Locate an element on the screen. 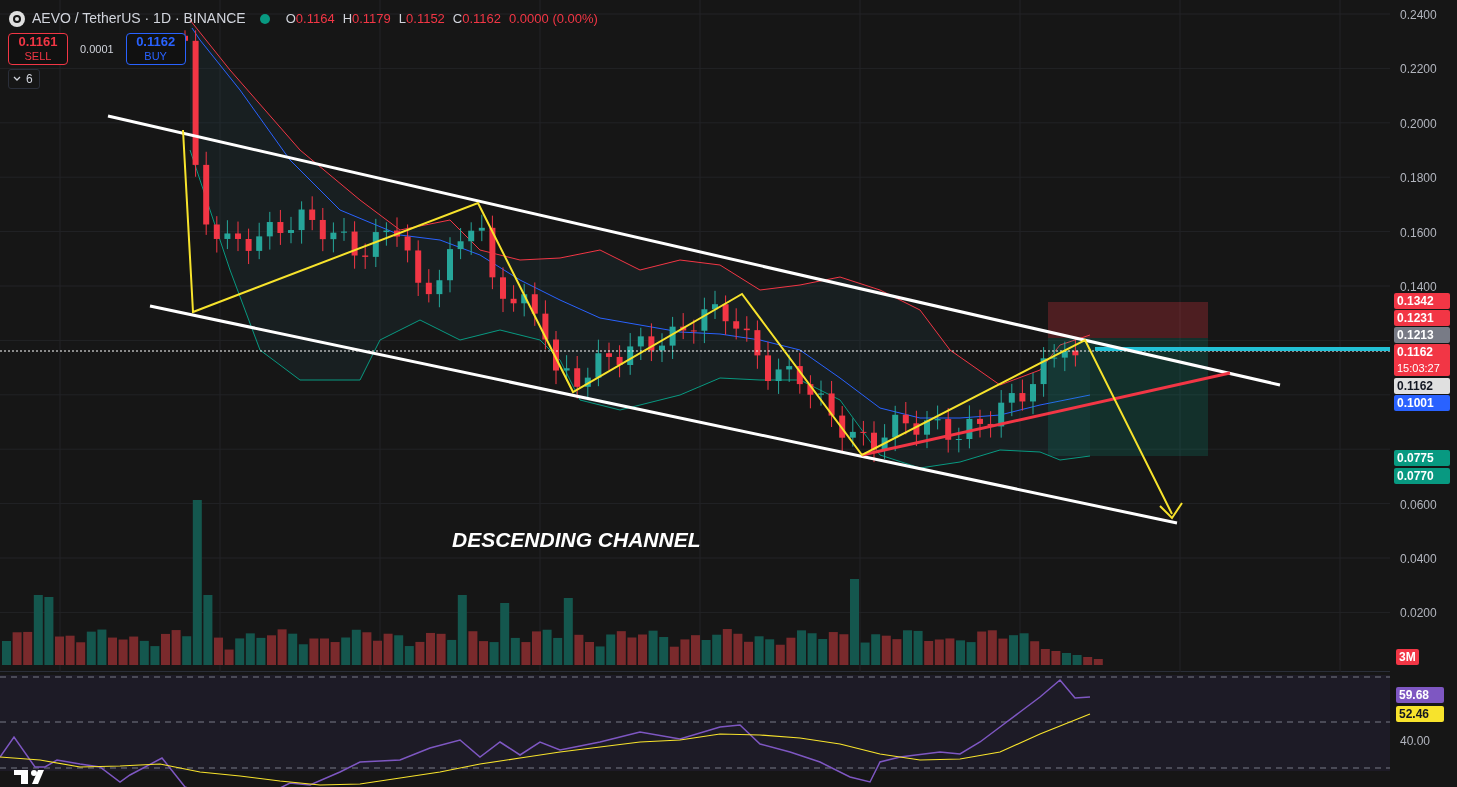 Image resolution: width=1457 pixels, height=787 pixels. price-badge: 0.1162 15:03:27 is located at coordinates (1422, 360).